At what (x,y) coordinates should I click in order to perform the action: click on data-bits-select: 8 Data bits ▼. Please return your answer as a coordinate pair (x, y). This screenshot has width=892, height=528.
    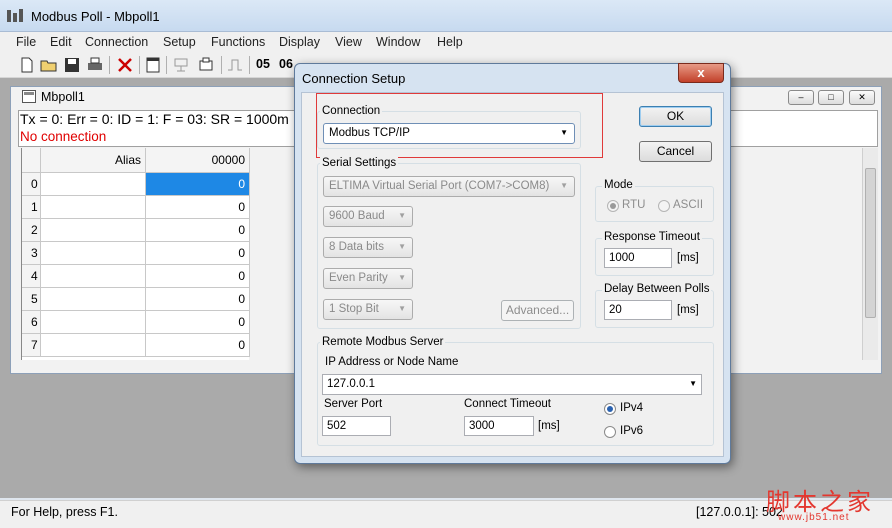
    Looking at the image, I should click on (368, 247).